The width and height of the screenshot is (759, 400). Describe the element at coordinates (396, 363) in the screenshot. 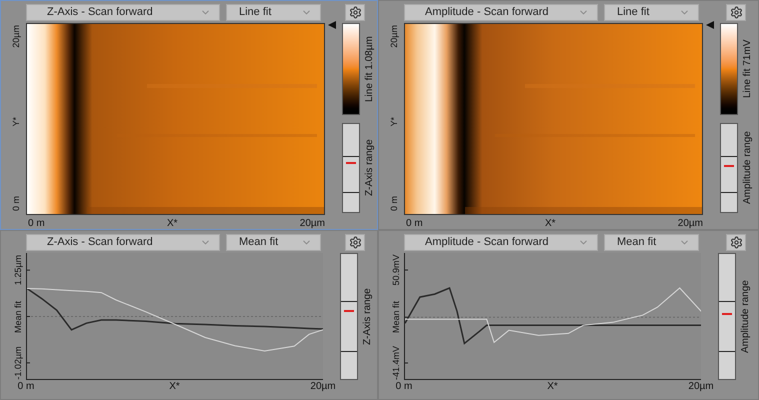

I see `axis-label: -41.4mV` at that location.